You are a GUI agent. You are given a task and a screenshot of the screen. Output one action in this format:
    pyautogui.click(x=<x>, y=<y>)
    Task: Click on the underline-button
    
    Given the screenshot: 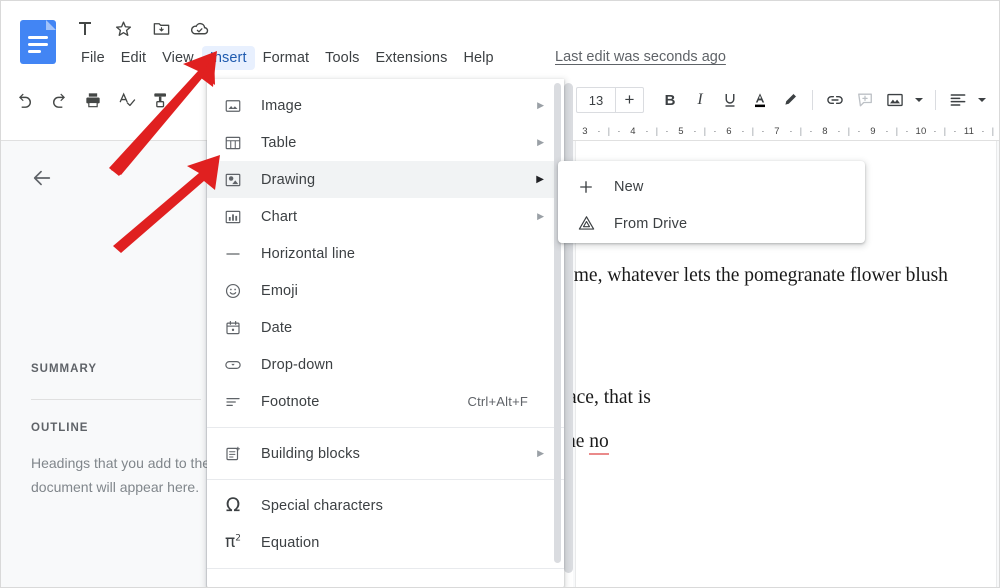 What is the action you would take?
    pyautogui.click(x=730, y=100)
    